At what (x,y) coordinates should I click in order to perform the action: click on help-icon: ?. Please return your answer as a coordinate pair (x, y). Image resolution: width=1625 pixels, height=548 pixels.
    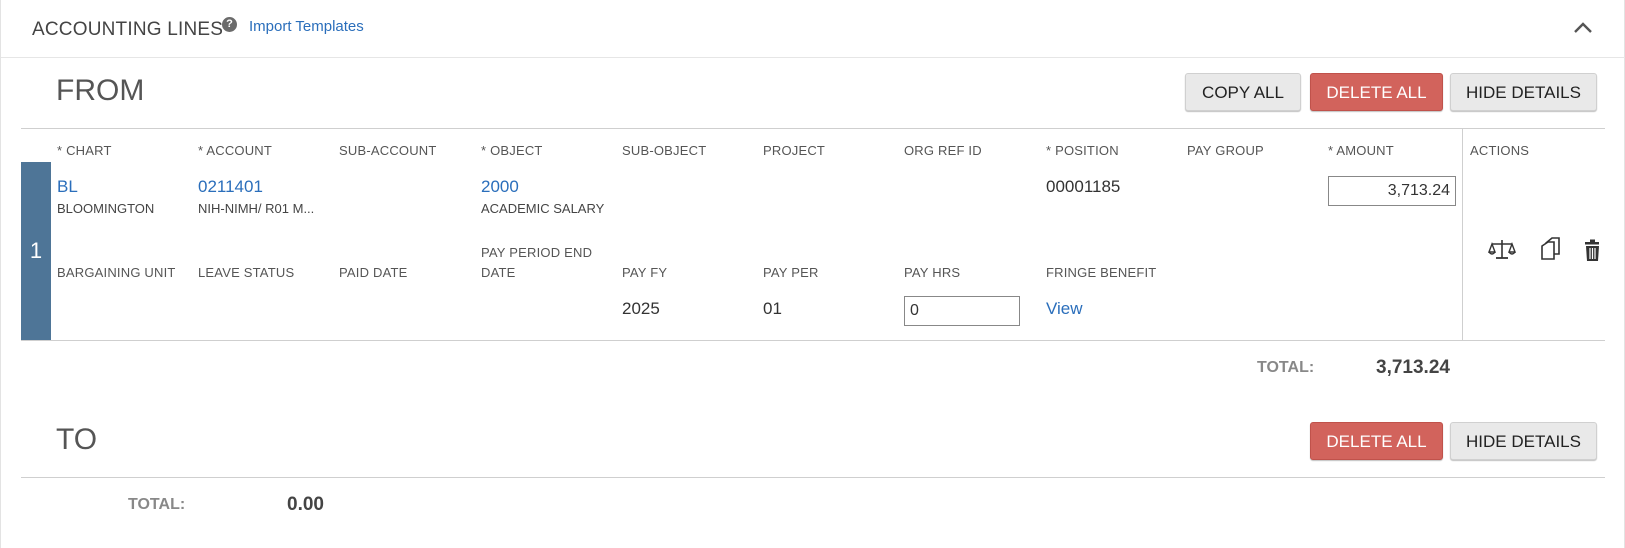
    Looking at the image, I should click on (229, 24).